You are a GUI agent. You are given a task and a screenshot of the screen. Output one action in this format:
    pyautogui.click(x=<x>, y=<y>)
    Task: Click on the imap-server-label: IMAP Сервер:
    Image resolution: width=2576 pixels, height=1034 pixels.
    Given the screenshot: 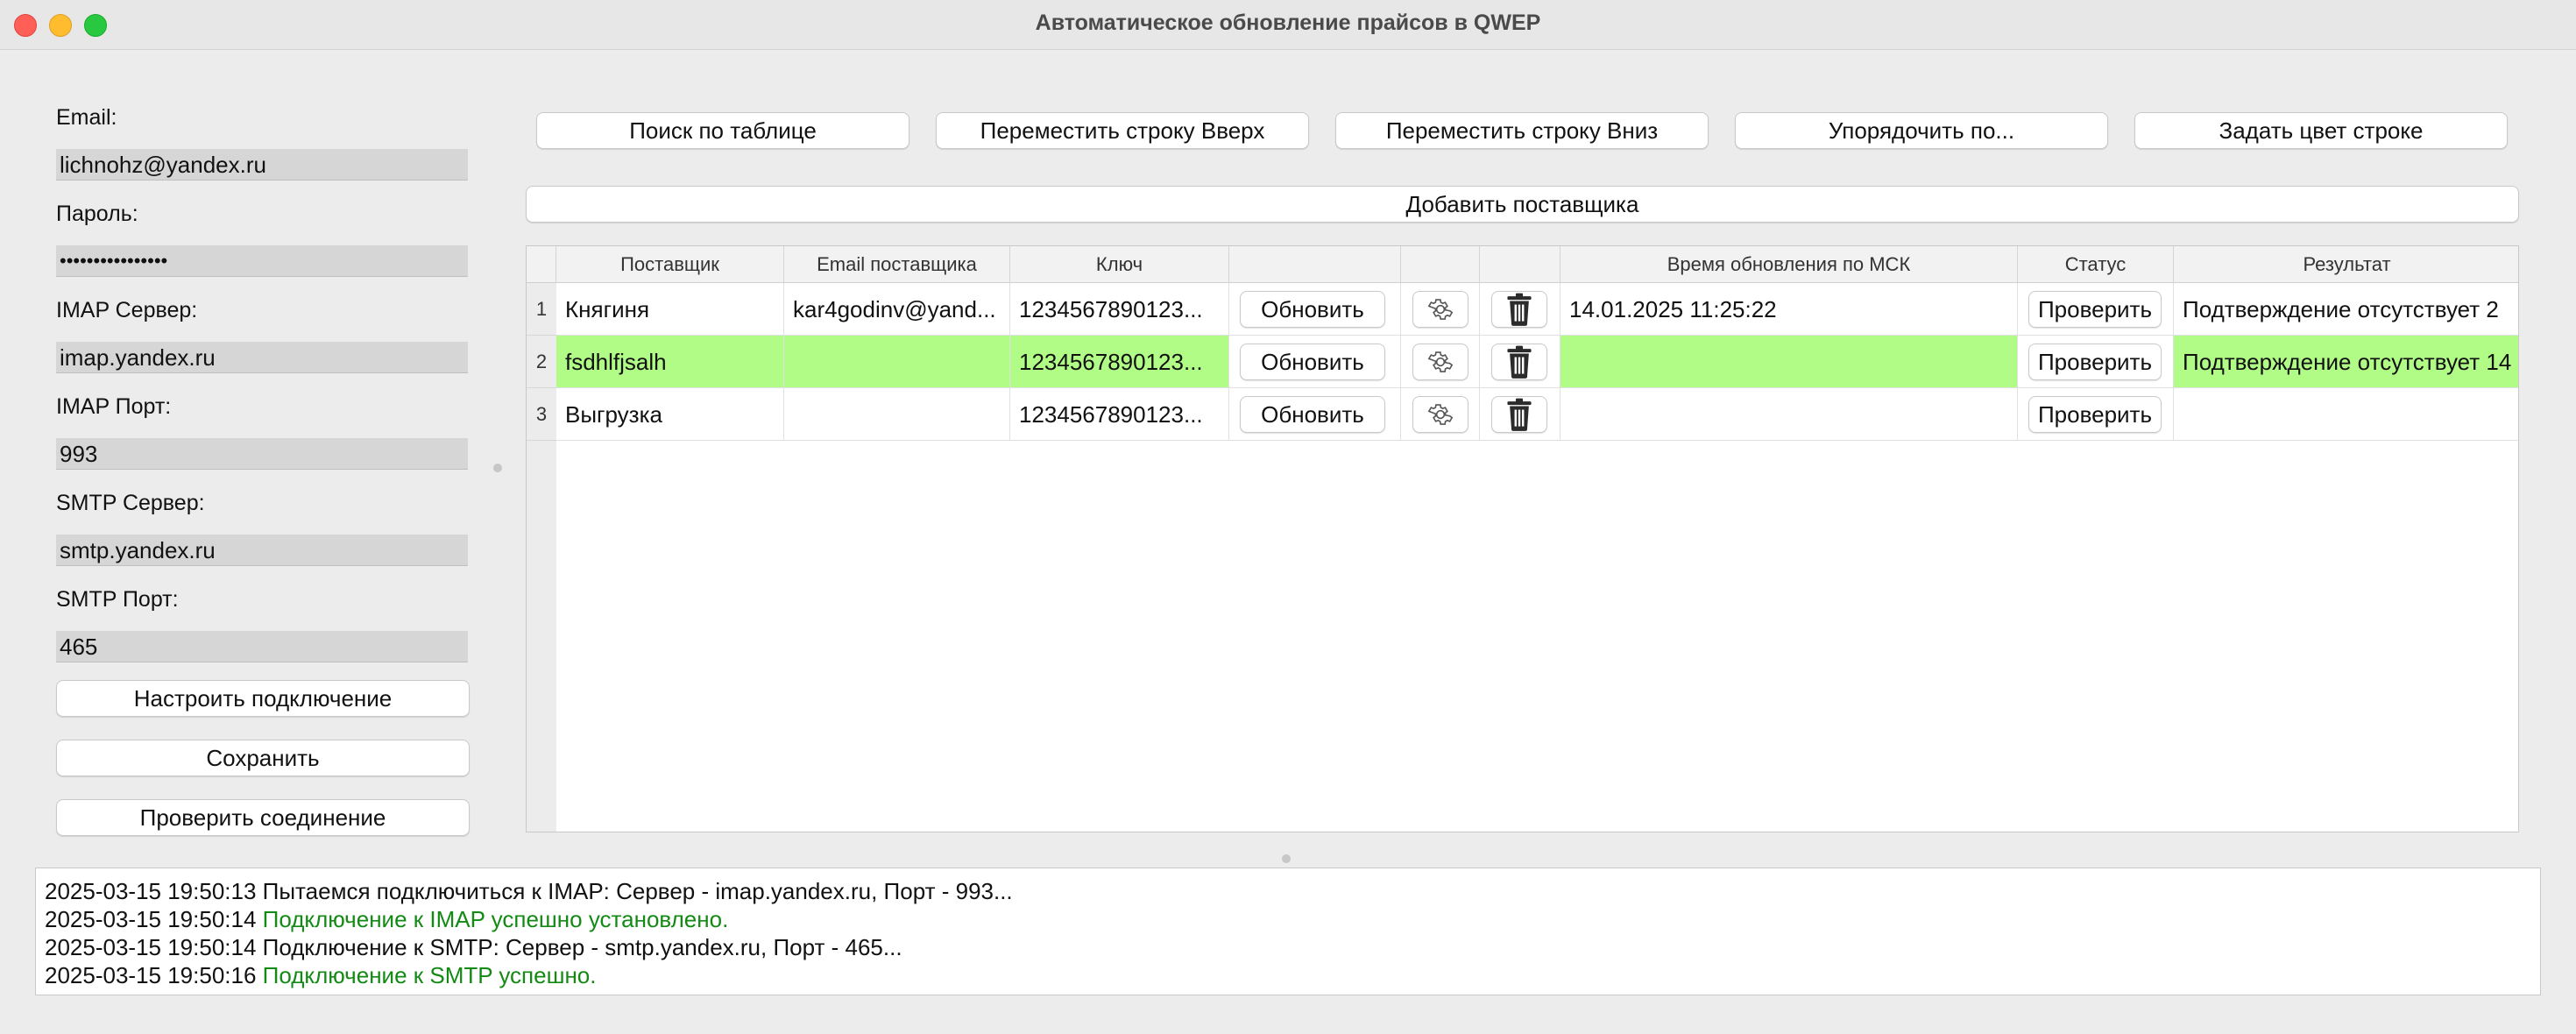 What is the action you would take?
    pyautogui.click(x=127, y=310)
    